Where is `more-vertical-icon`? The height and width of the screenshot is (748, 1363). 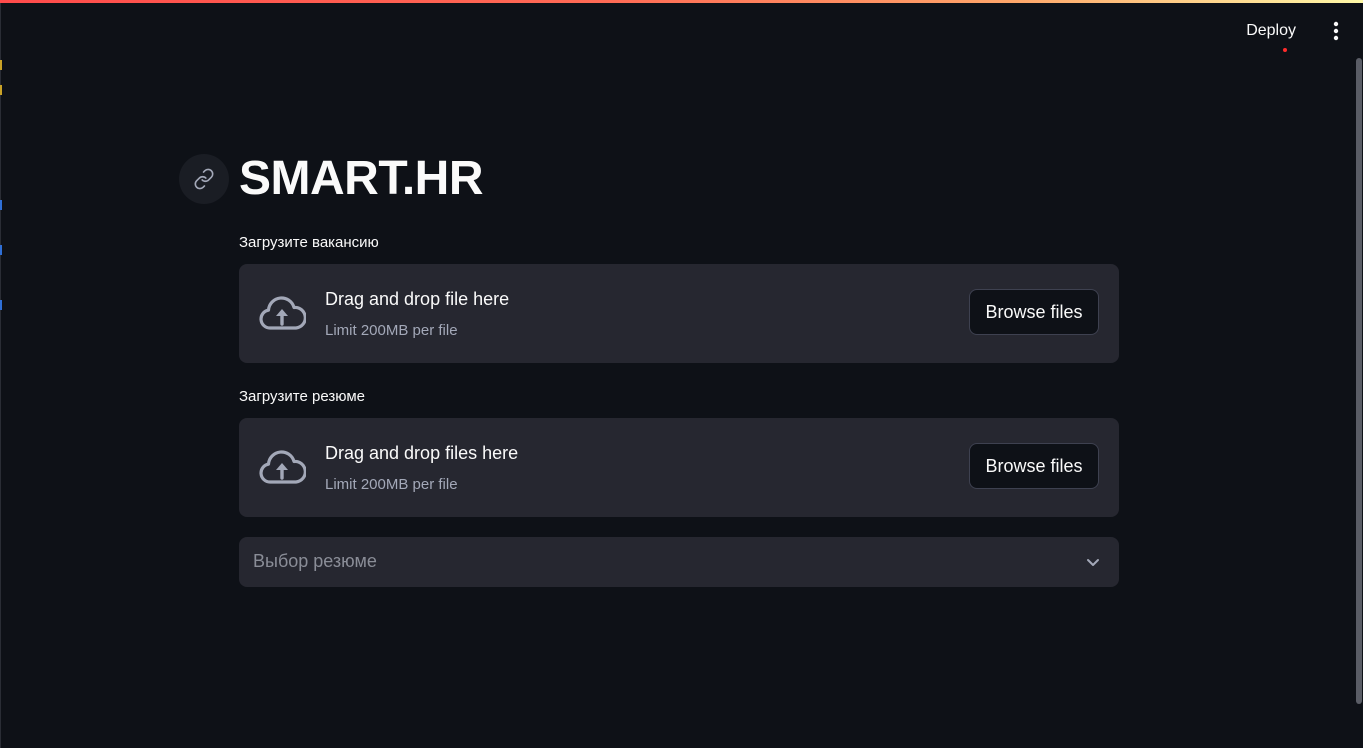 more-vertical-icon is located at coordinates (1336, 31).